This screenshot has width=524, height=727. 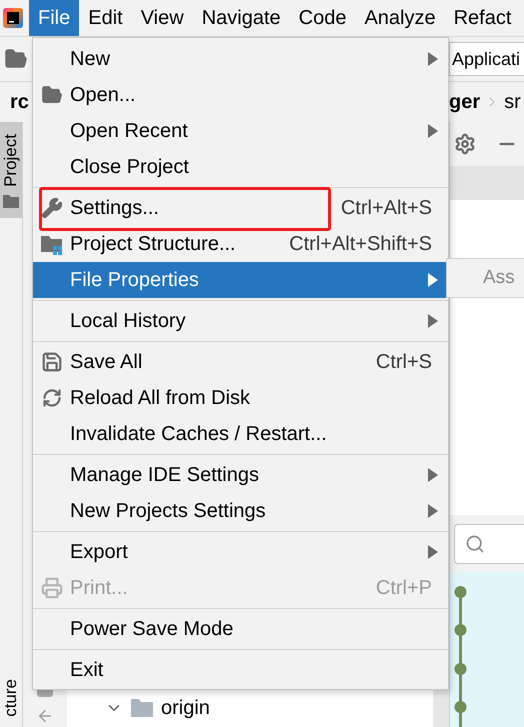 What do you see at coordinates (241, 18) in the screenshot?
I see `menu-bar-item: Navigate` at bounding box center [241, 18].